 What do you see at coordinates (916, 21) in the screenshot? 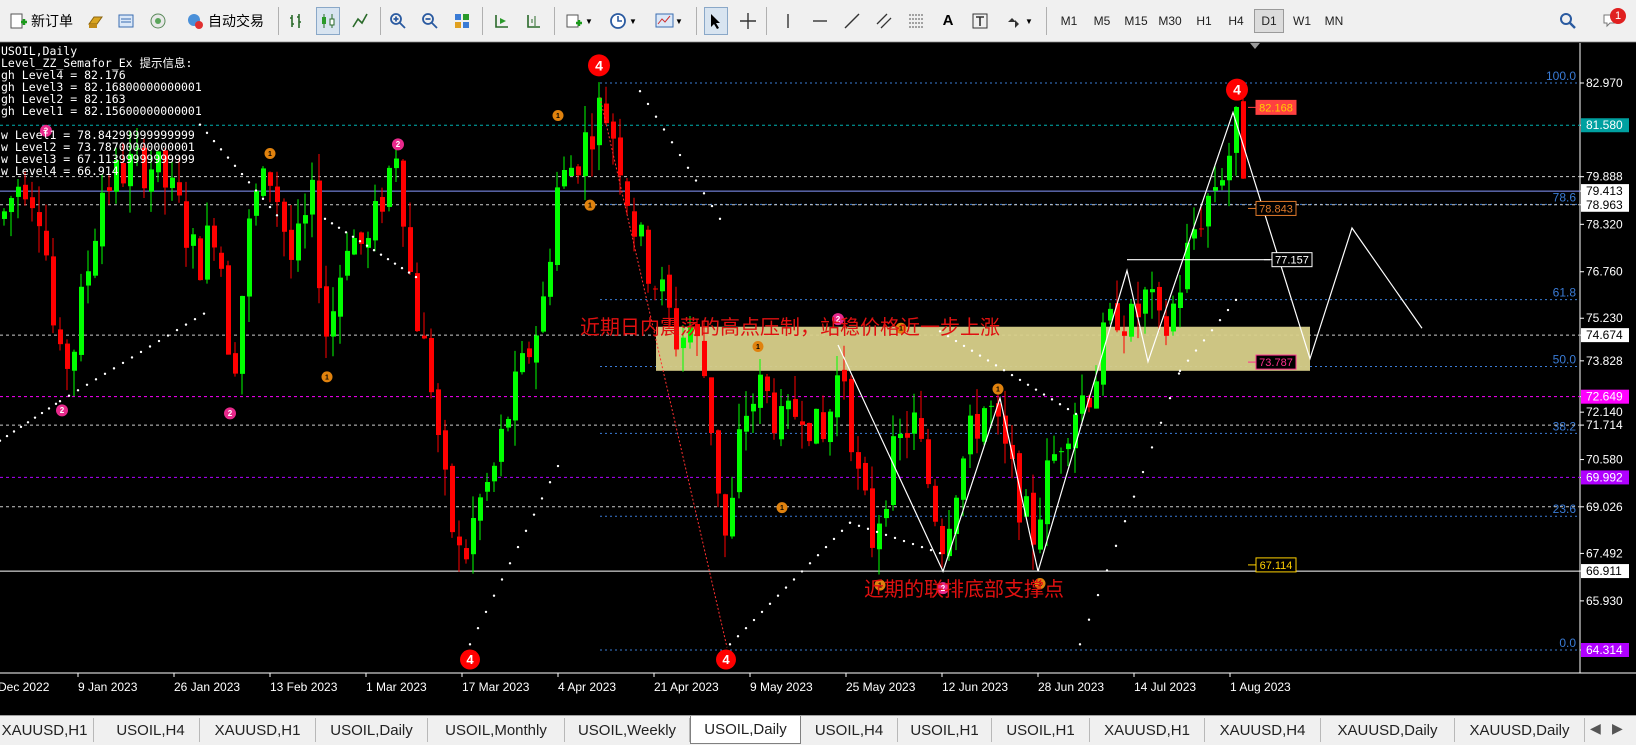
I see `fibonacci-button` at bounding box center [916, 21].